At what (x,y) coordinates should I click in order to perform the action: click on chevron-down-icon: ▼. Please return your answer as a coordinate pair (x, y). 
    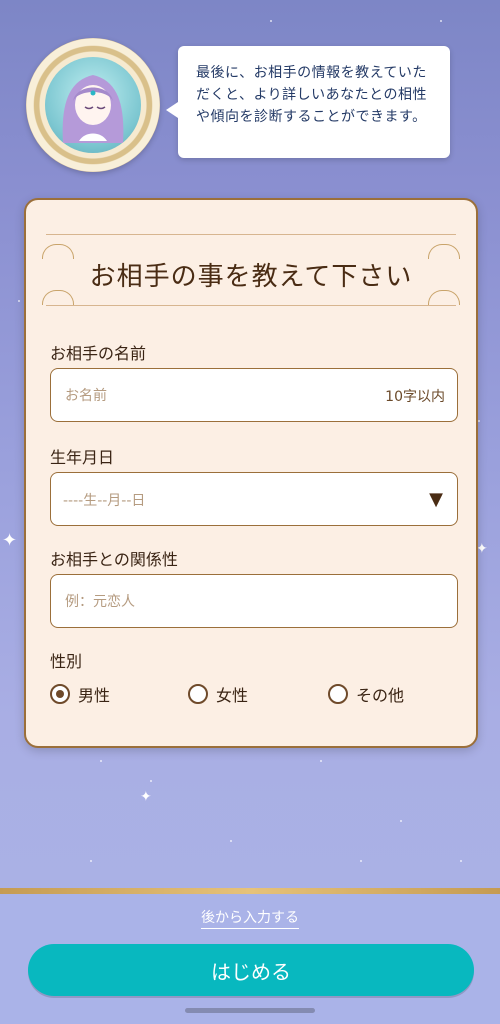
    Looking at the image, I should click on (436, 499).